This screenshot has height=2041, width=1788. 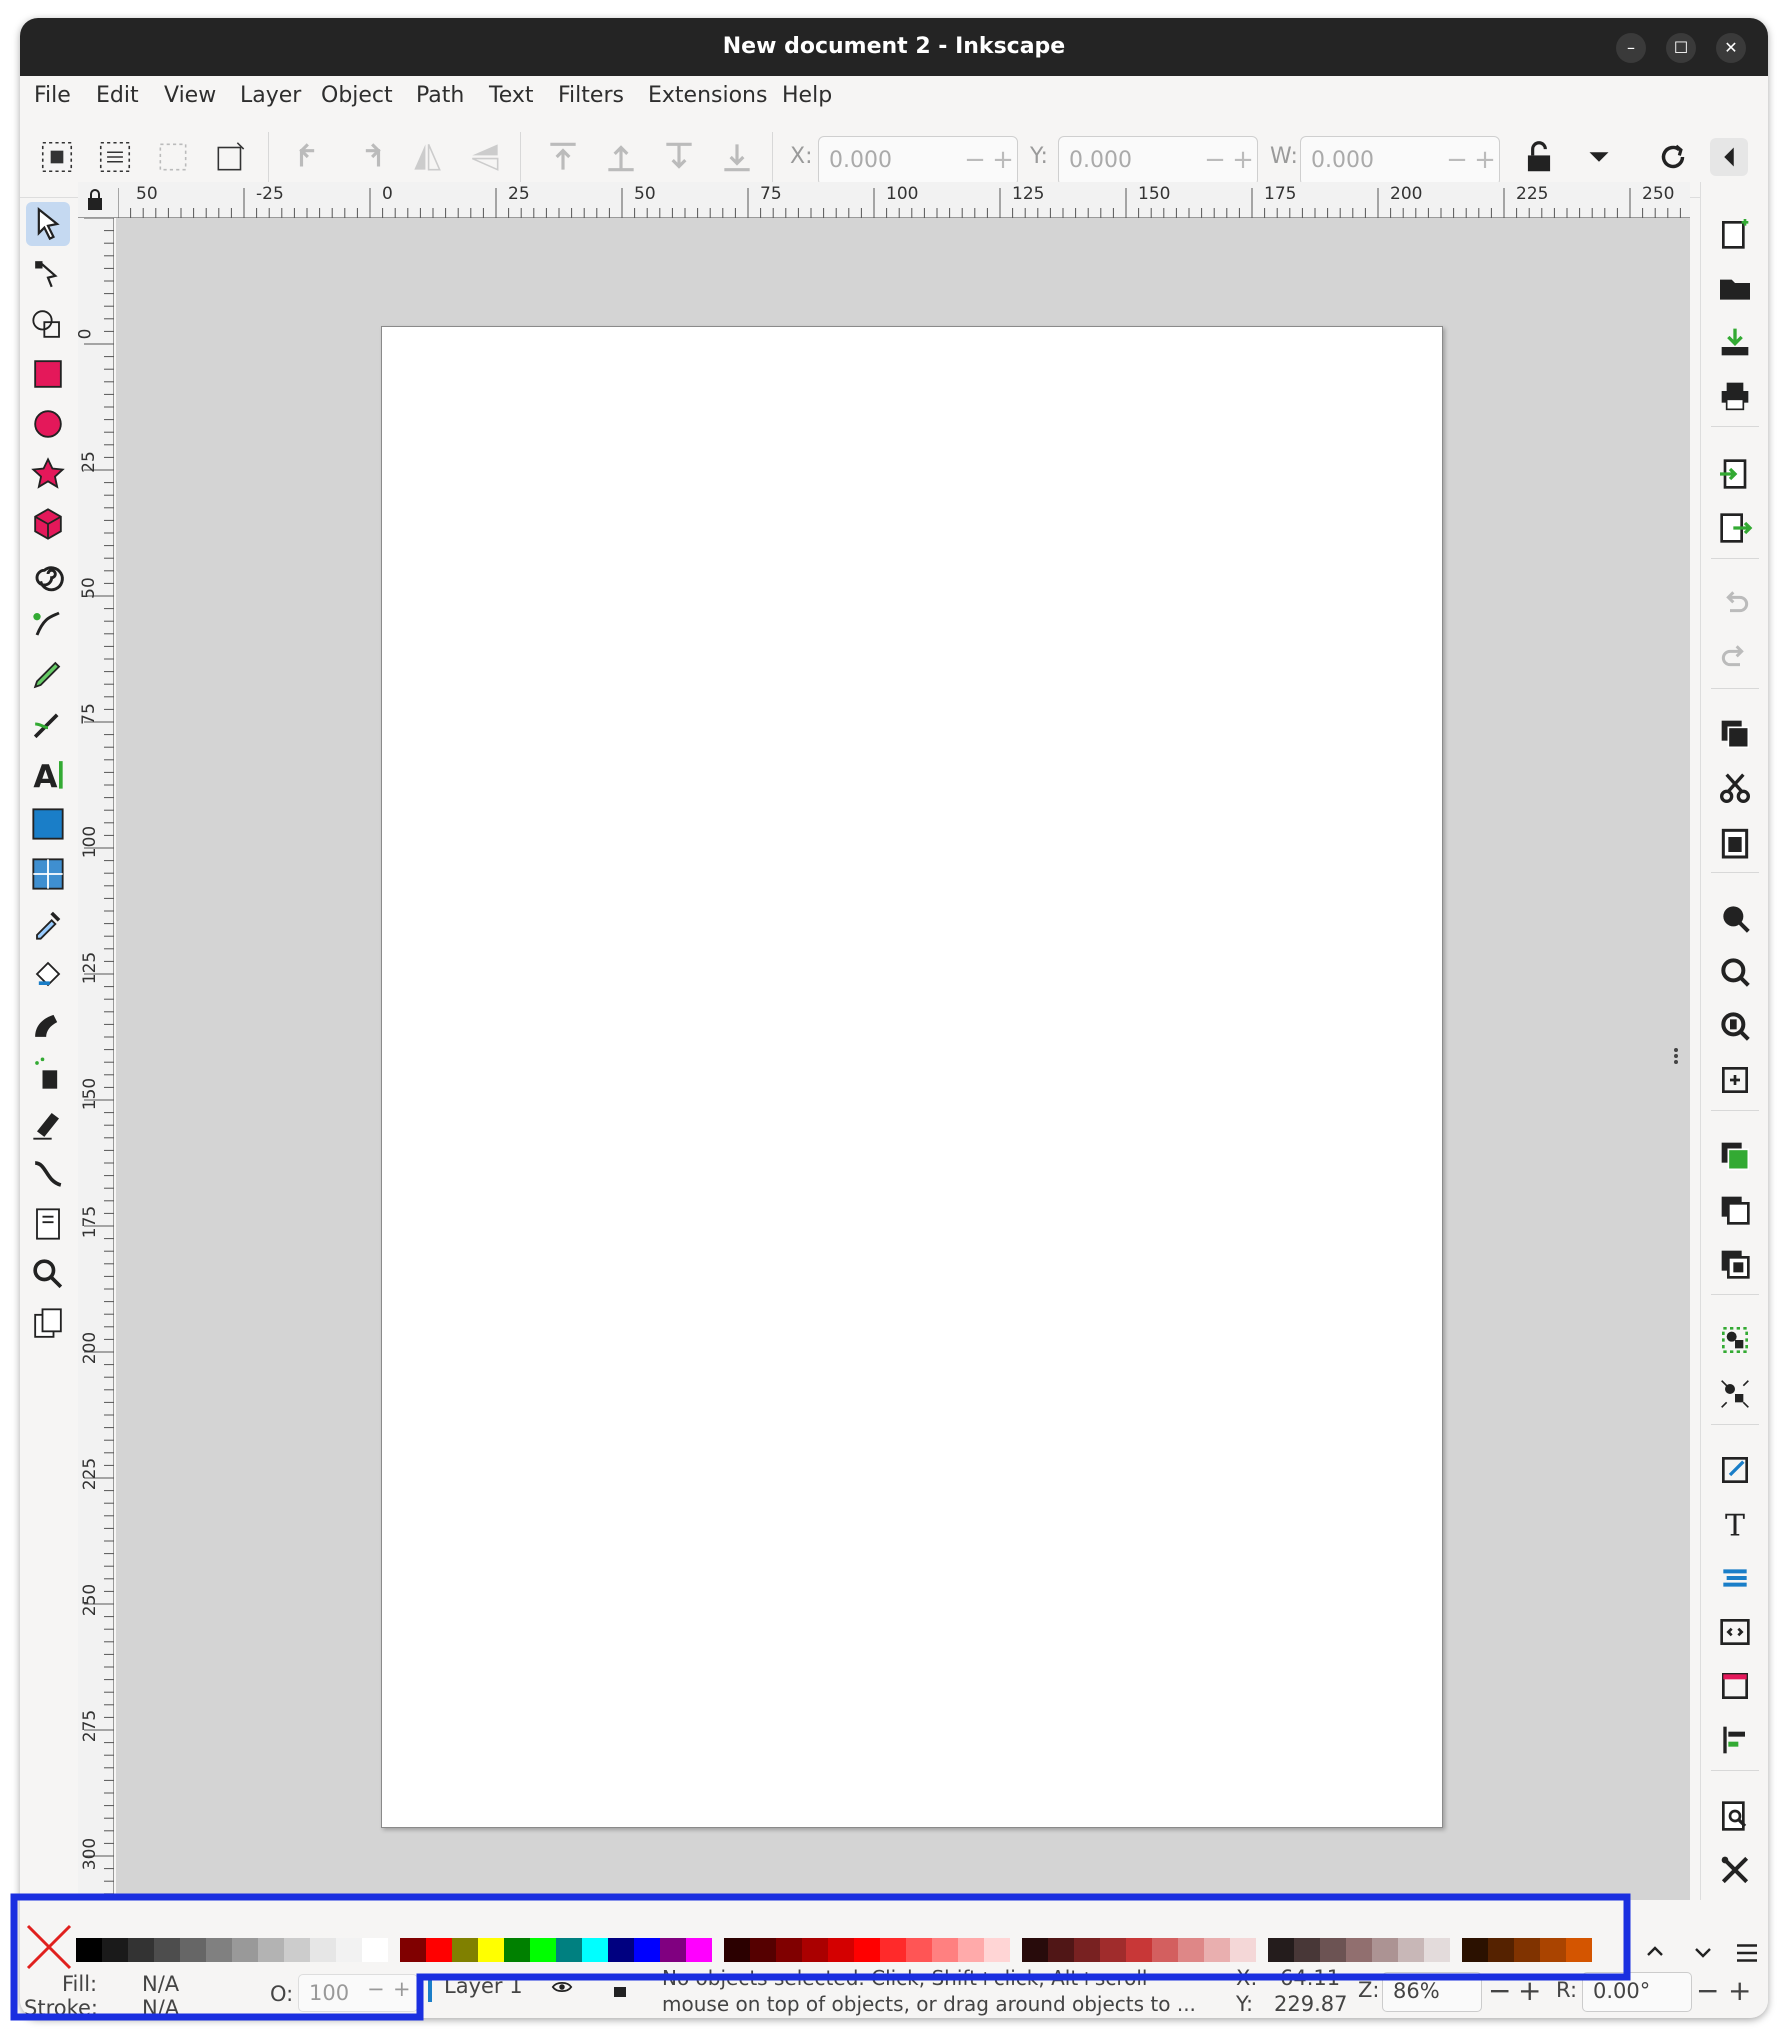 What do you see at coordinates (1529, 1990) in the screenshot?
I see `zoom-in-button: +` at bounding box center [1529, 1990].